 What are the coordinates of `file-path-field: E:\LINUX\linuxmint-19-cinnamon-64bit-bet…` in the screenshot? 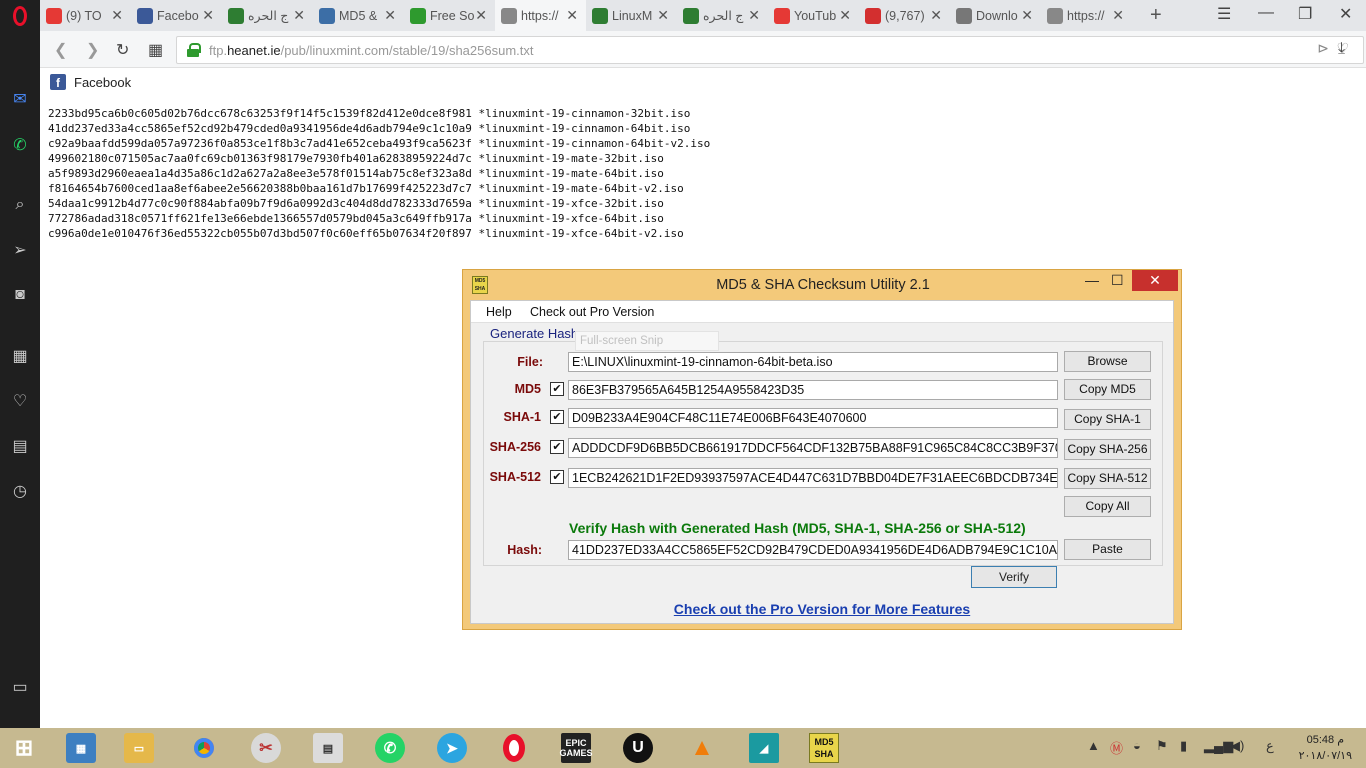 It's located at (813, 362).